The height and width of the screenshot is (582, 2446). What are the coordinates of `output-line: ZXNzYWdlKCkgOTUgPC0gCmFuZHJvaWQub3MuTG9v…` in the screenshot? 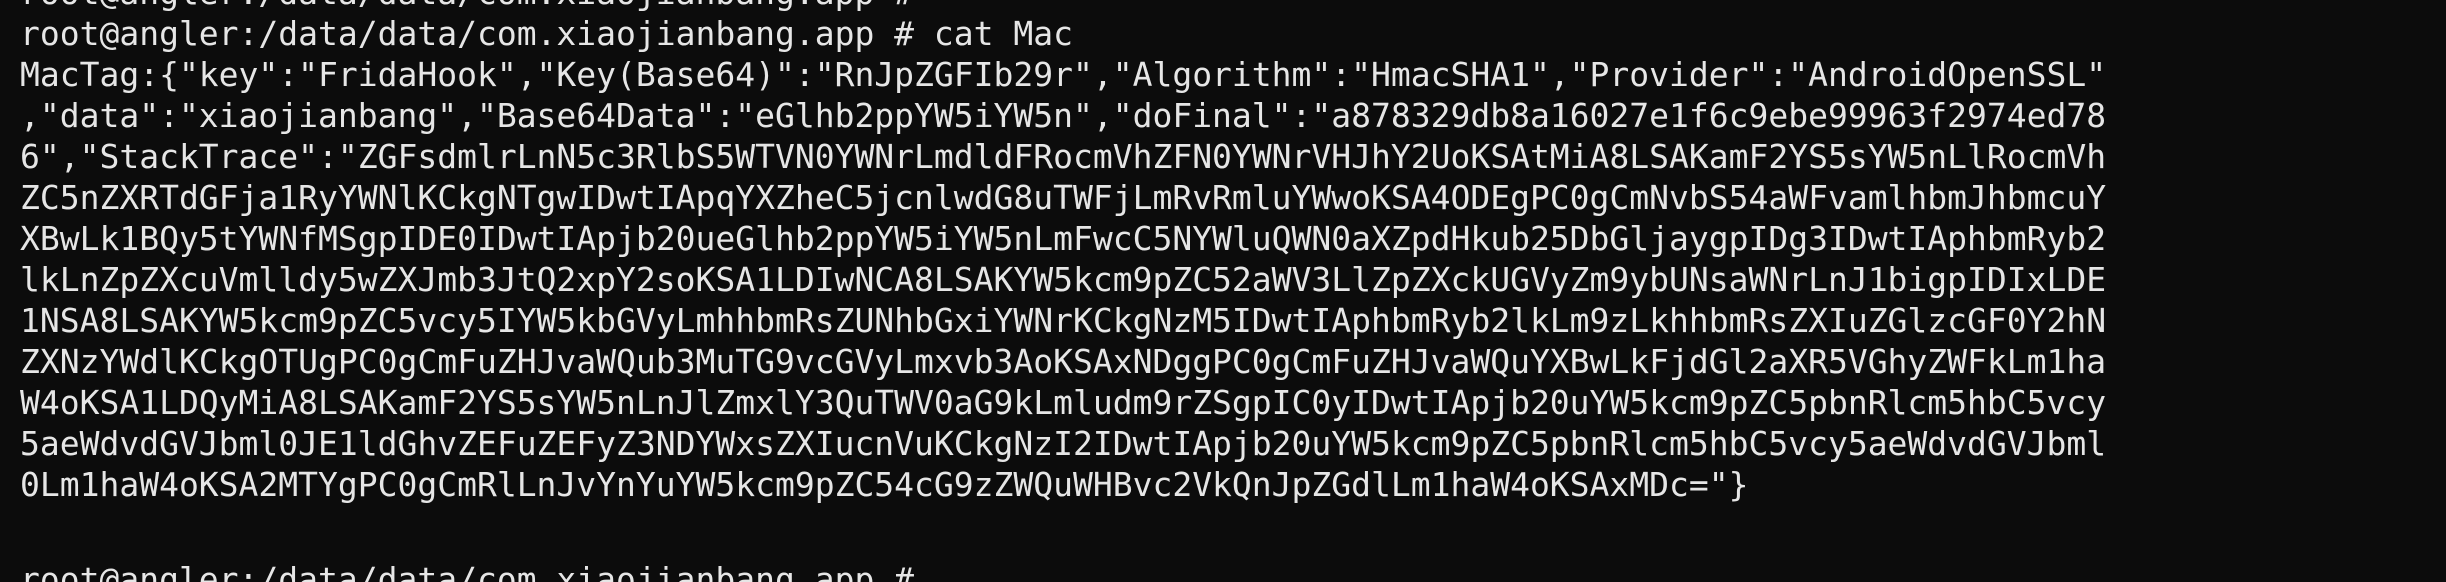 It's located at (1063, 361).